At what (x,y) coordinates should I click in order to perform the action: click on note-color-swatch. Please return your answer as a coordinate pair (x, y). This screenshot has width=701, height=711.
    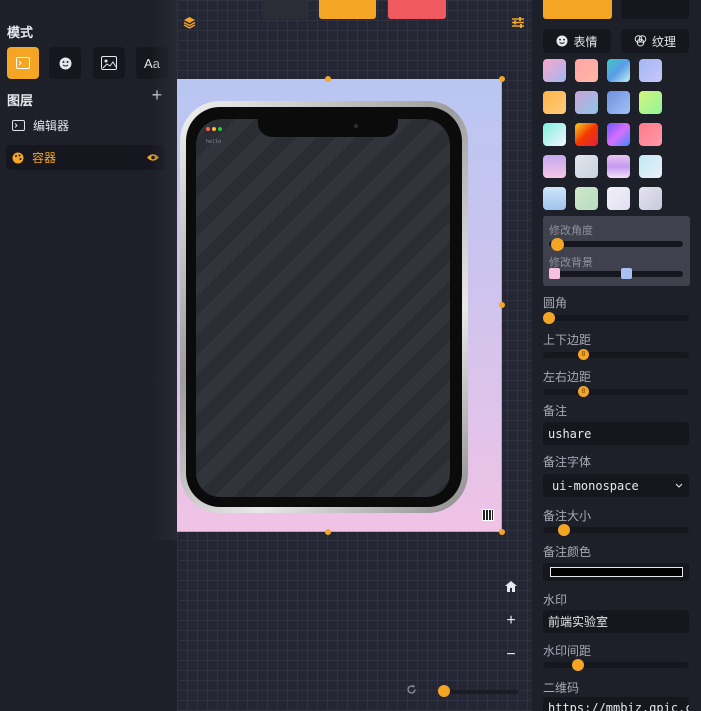
    Looking at the image, I should click on (616, 572).